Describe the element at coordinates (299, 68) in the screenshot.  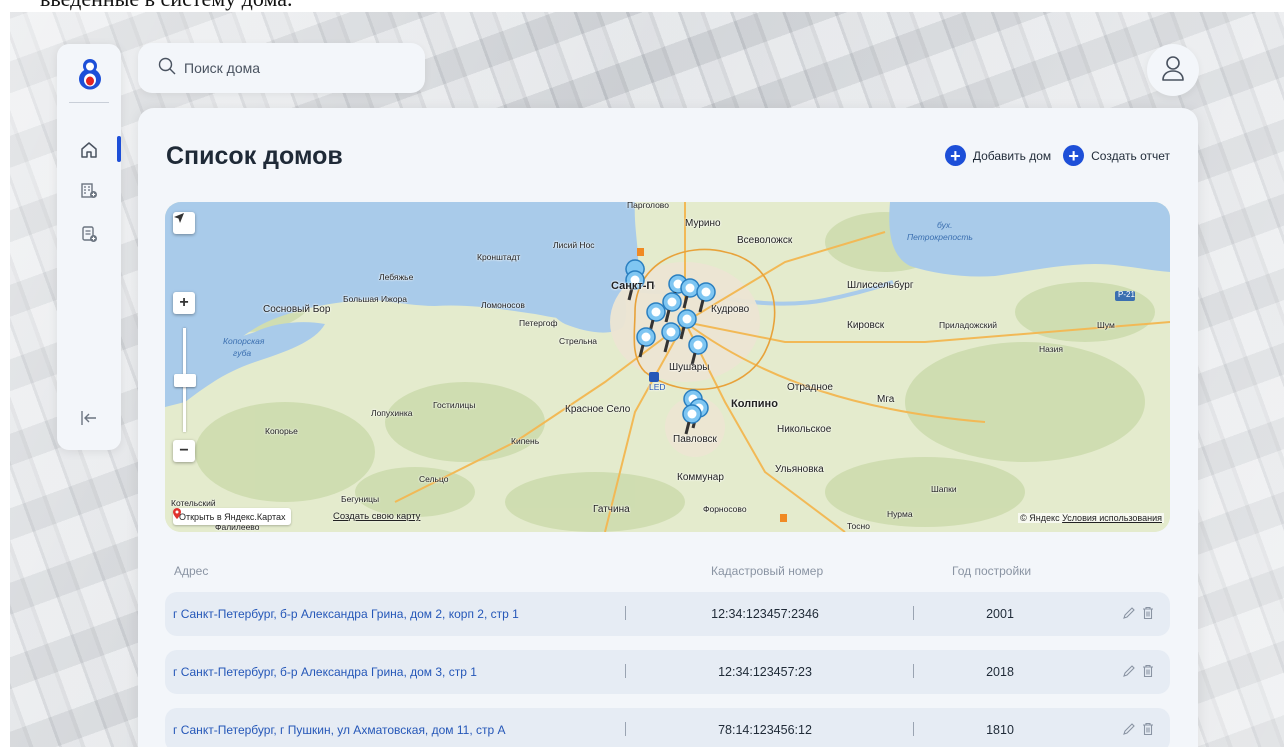
I see `search-input` at that location.